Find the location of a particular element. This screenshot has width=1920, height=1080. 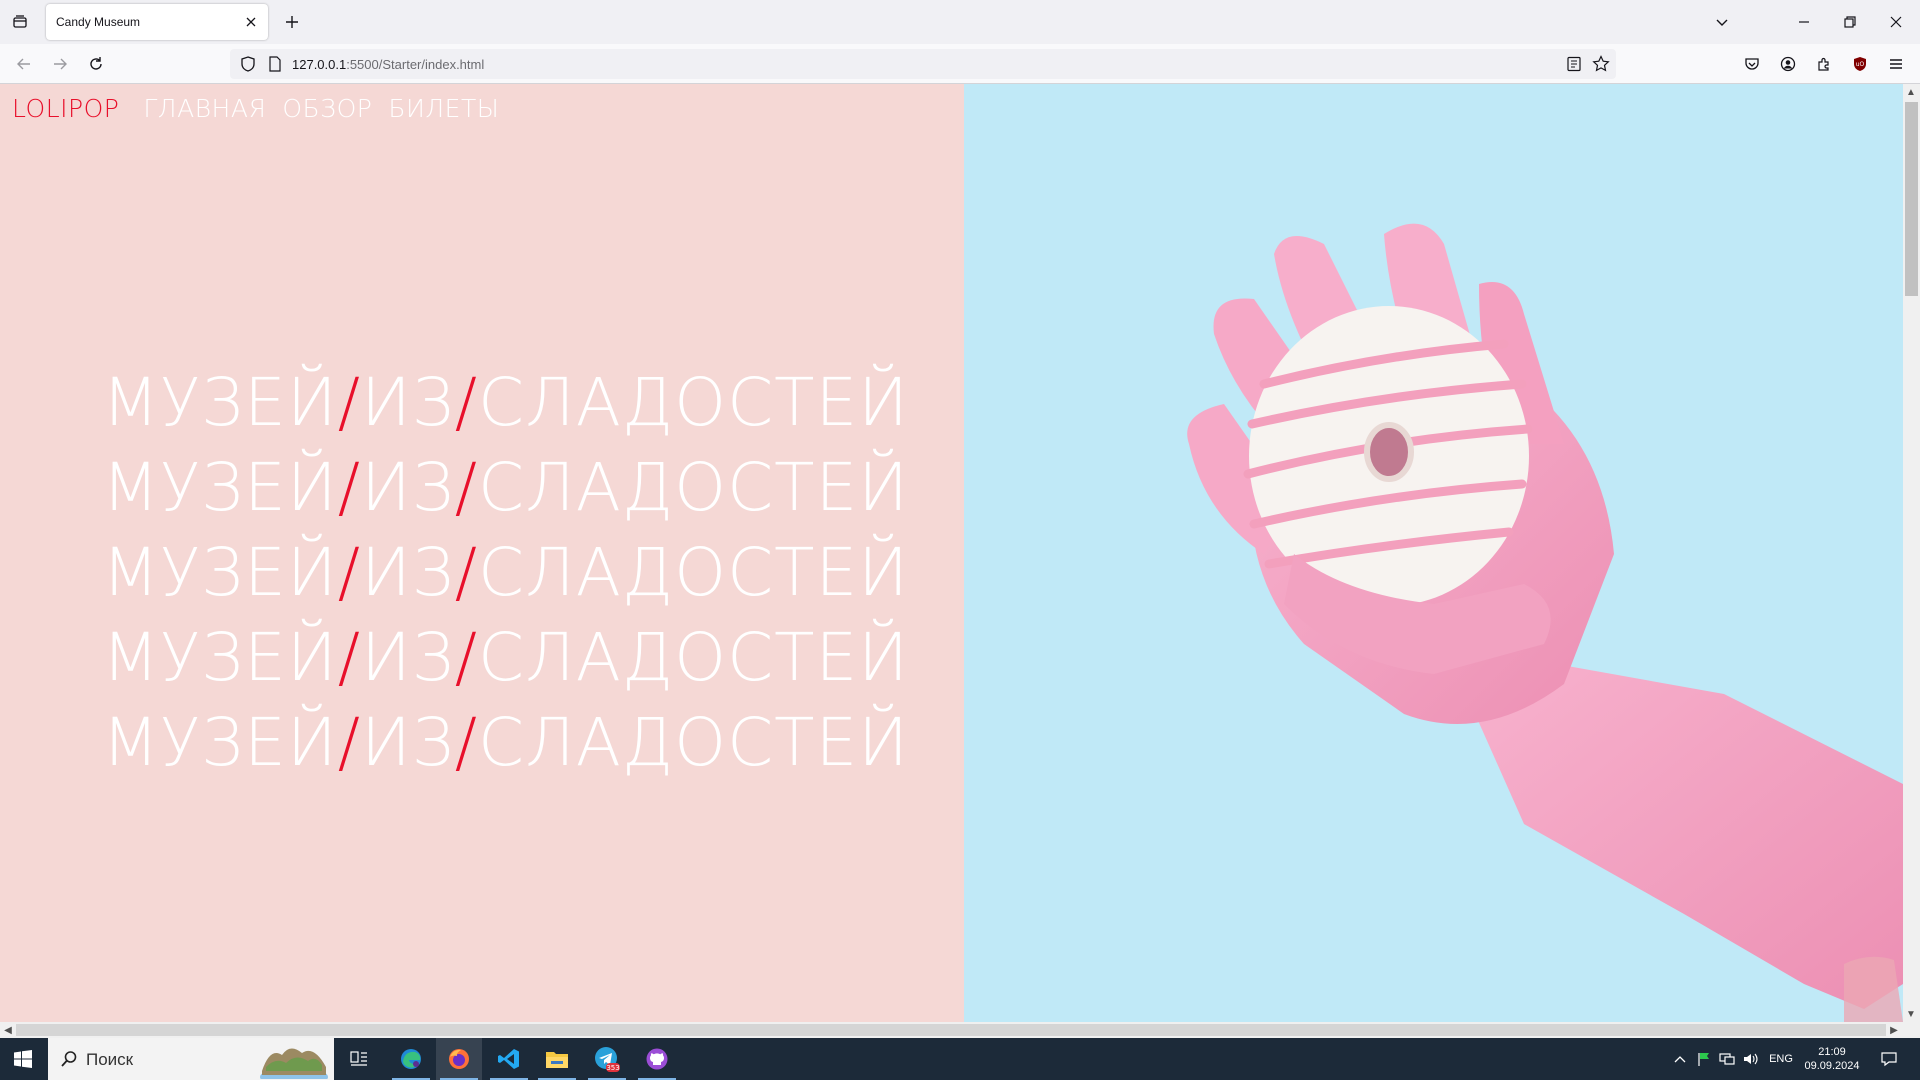

vscode-icon is located at coordinates (509, 1059).